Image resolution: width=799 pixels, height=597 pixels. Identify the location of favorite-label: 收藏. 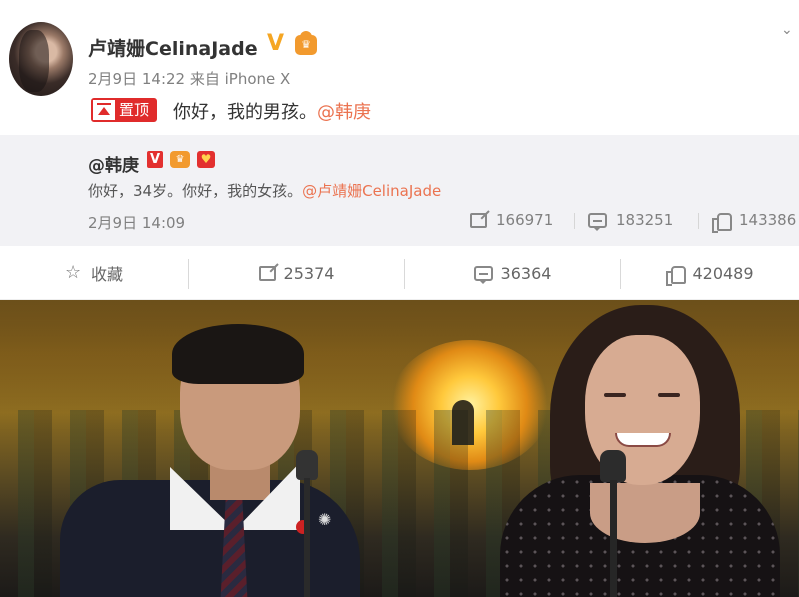
(106, 274).